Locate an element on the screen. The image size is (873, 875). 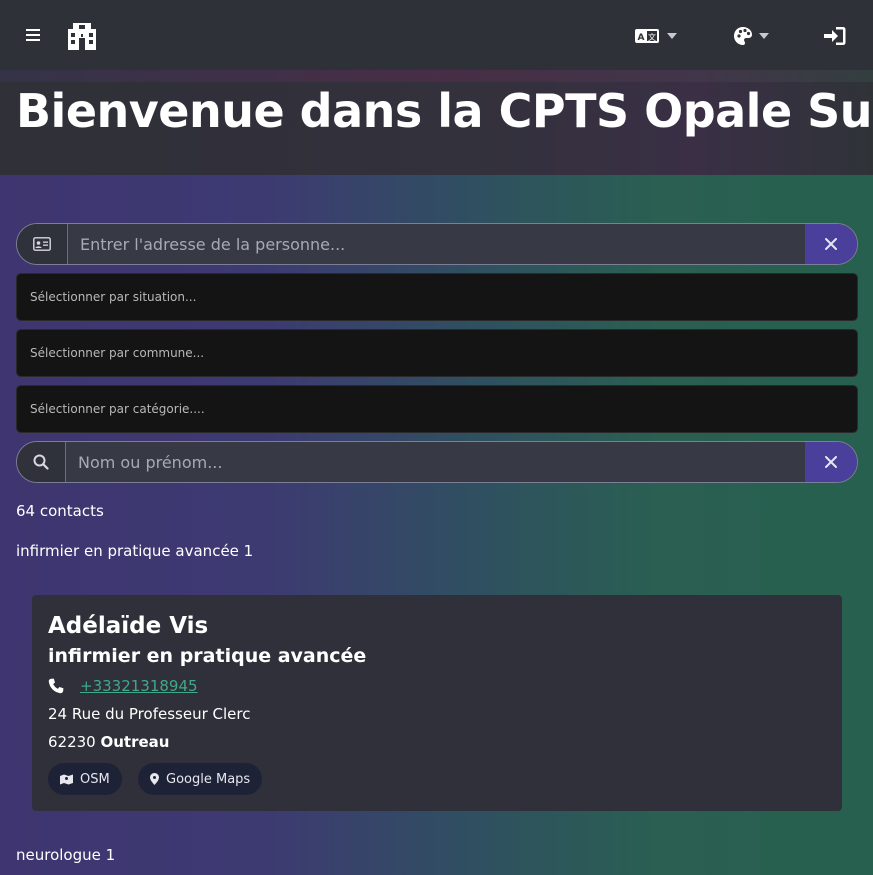
address-clear-button is located at coordinates (831, 244).